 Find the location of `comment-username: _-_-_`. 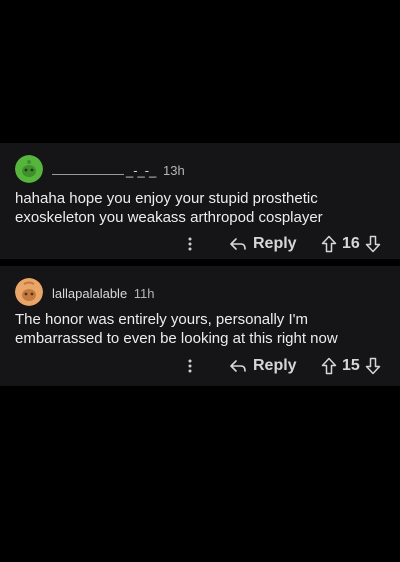

comment-username: _-_-_ is located at coordinates (141, 170).